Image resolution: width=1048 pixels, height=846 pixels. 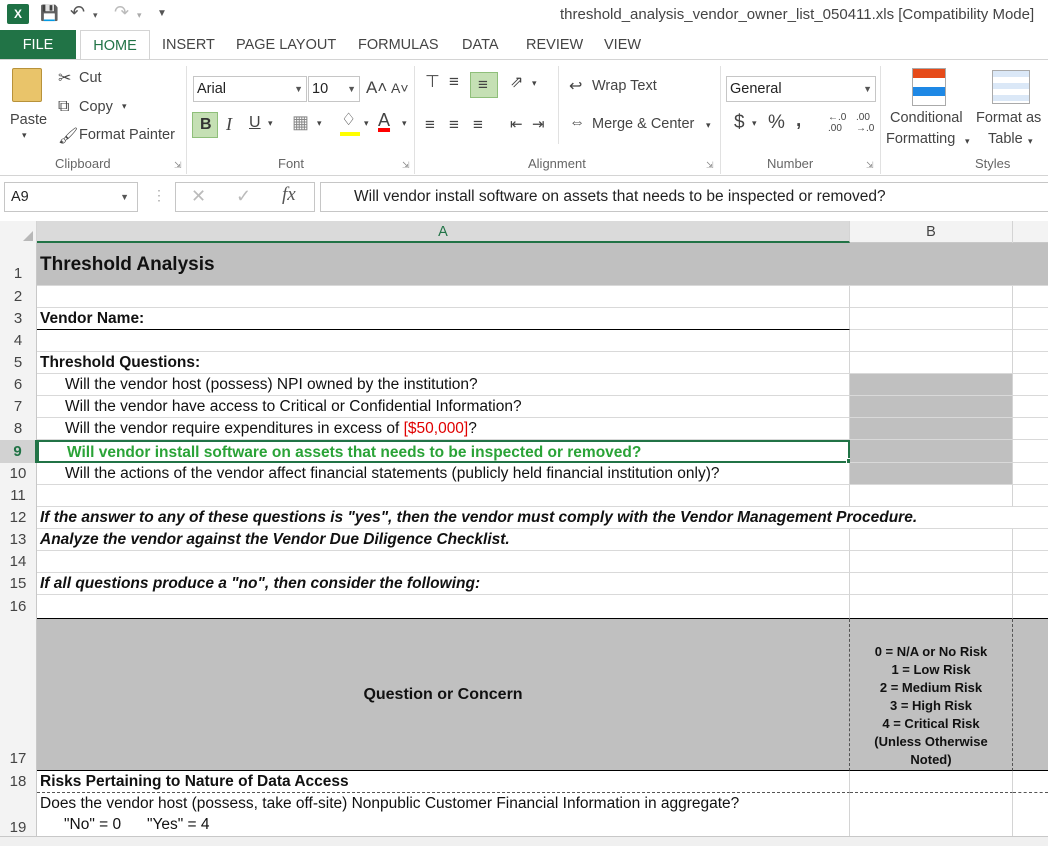 I want to click on cancel-icon: ✕, so click(x=198, y=196).